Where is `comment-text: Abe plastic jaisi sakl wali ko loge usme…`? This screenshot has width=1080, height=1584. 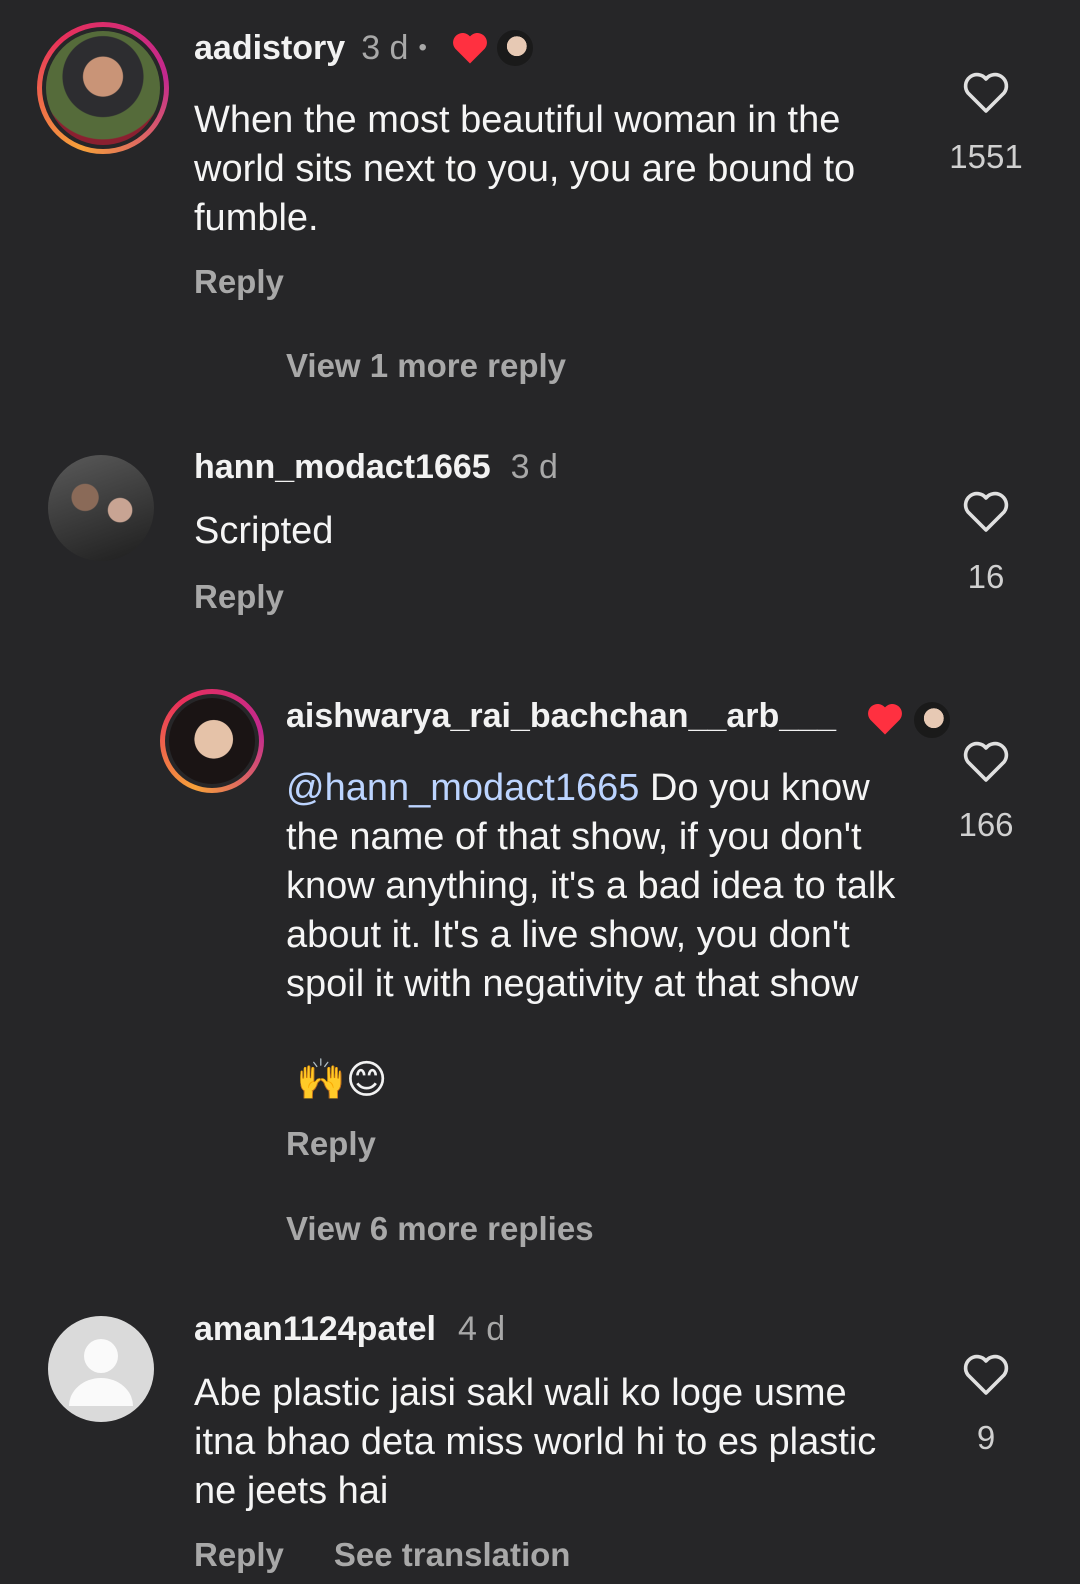
comment-text: Abe plastic jaisi sakl wali ko loge usme… is located at coordinates (535, 1442).